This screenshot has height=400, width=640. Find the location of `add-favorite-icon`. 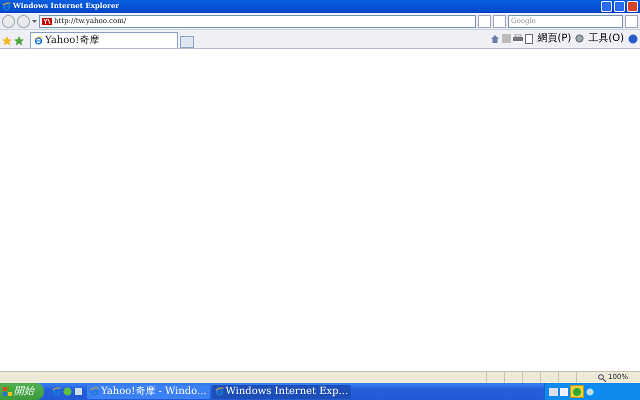

add-favorite-icon is located at coordinates (19, 41).